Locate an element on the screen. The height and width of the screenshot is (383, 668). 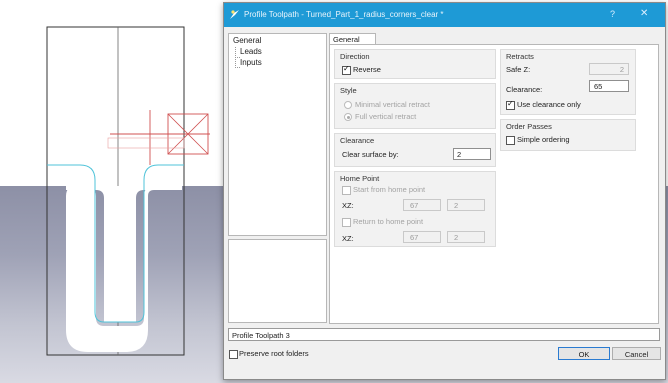
xz1-label: XZ: is located at coordinates (348, 205).